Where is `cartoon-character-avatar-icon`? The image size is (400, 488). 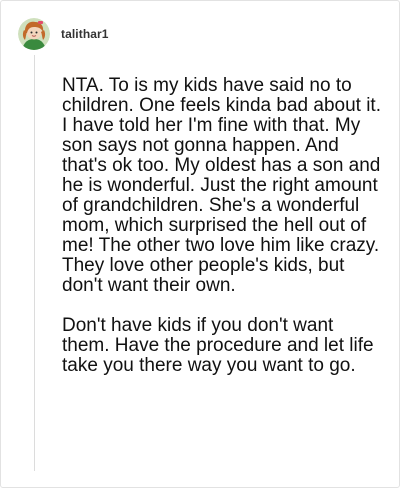 cartoon-character-avatar-icon is located at coordinates (34, 34).